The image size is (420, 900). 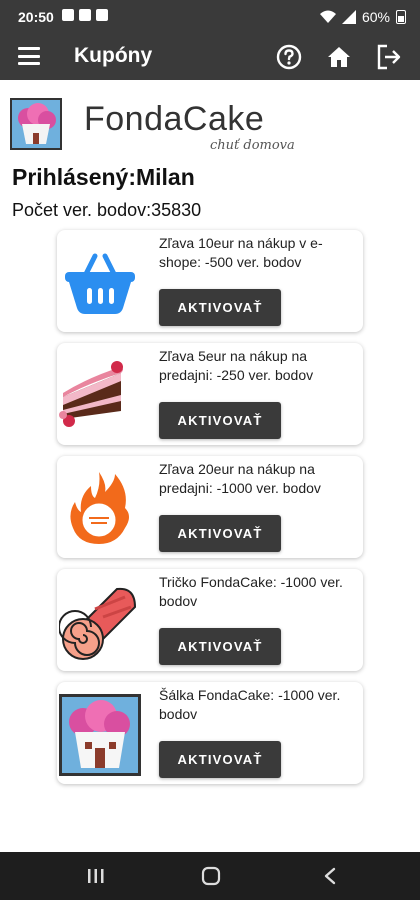 I want to click on notification-icons, so click(x=85, y=15).